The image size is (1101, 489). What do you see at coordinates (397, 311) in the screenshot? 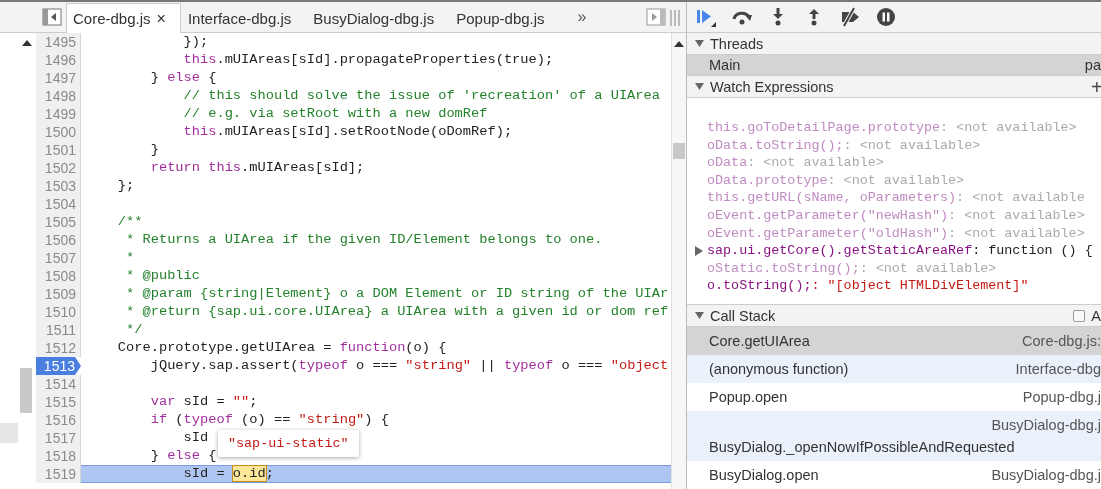
I see `code-line: * @return {sap.ui.core.UIArea} a UIArea with a given id or dom ref` at bounding box center [397, 311].